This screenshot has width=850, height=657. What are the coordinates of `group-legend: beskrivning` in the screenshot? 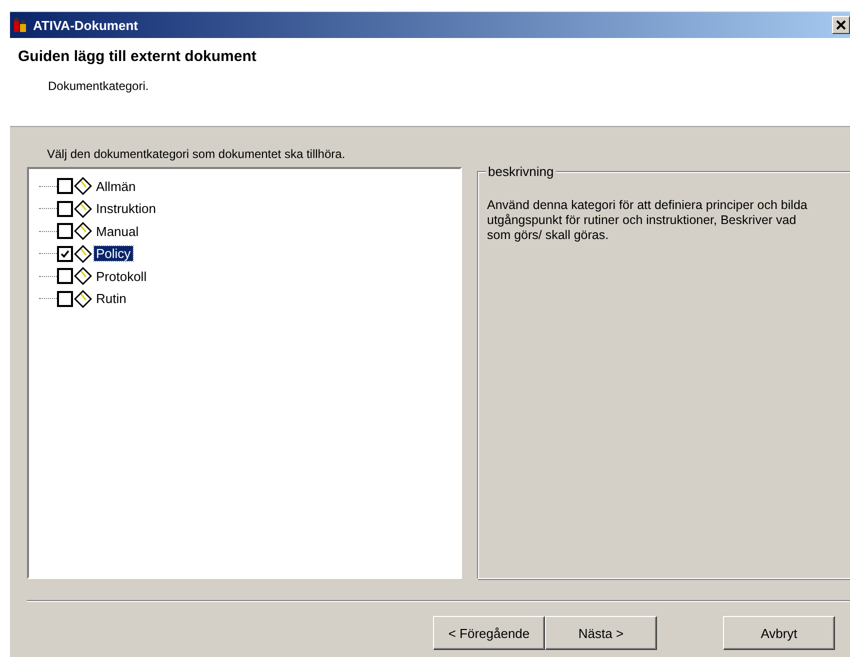 It's located at (521, 171).